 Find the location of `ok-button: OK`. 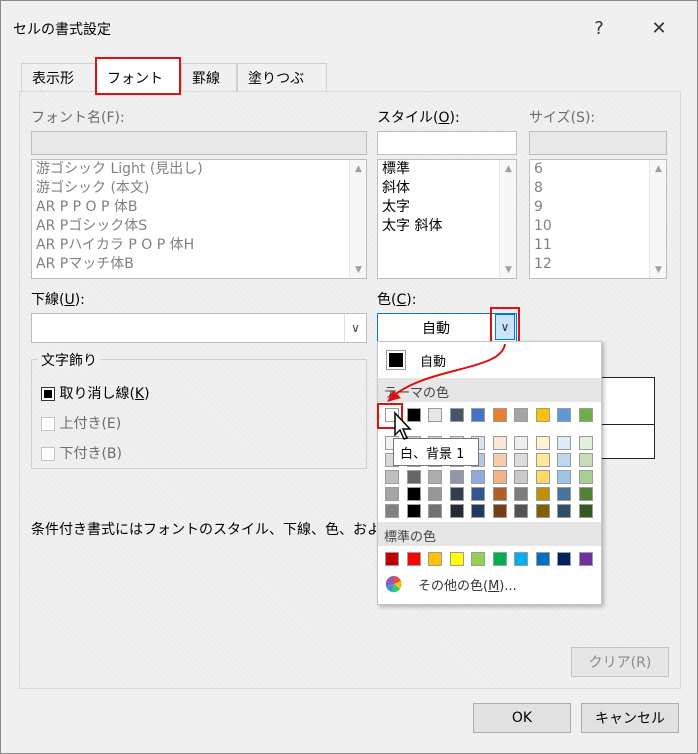

ok-button: OK is located at coordinates (522, 718).